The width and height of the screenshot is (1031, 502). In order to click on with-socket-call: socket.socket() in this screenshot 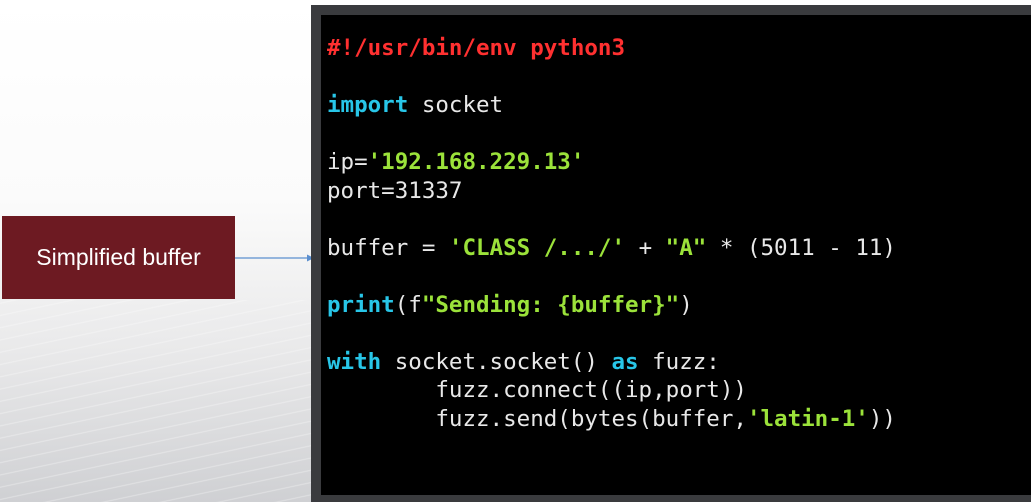, I will do `click(496, 361)`.